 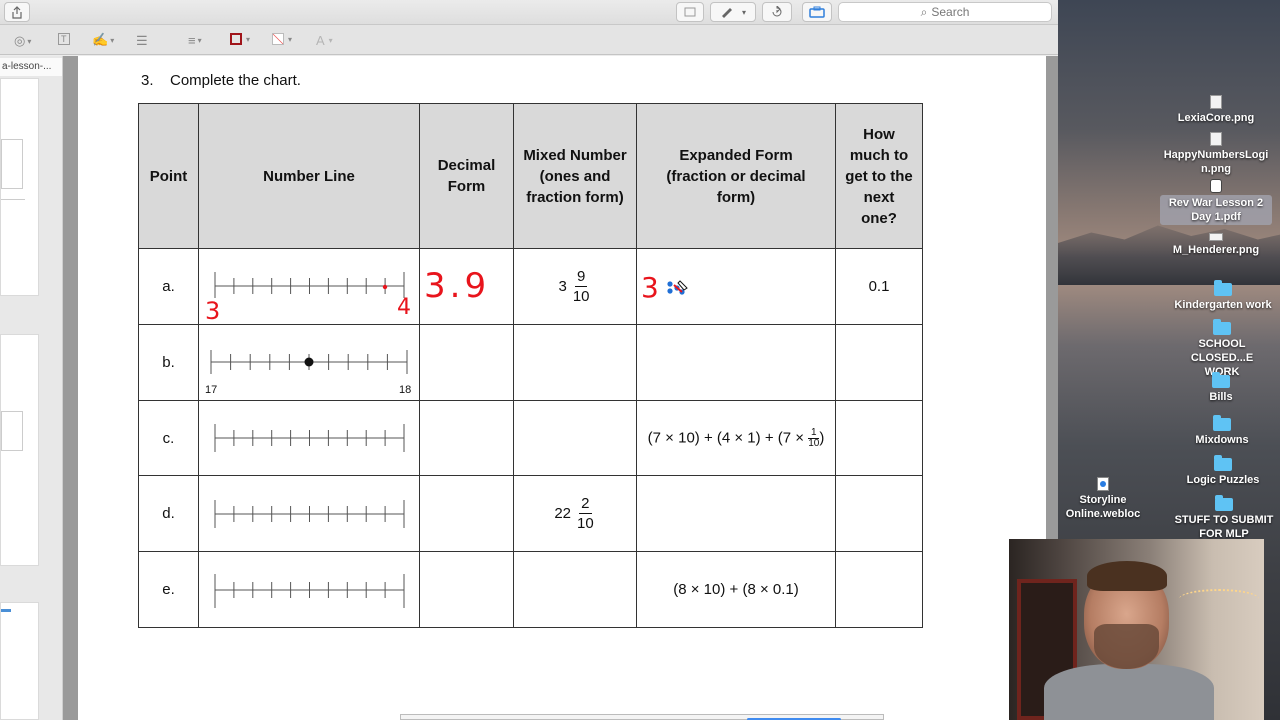 I want to click on rotate-button, so click(x=777, y=12).